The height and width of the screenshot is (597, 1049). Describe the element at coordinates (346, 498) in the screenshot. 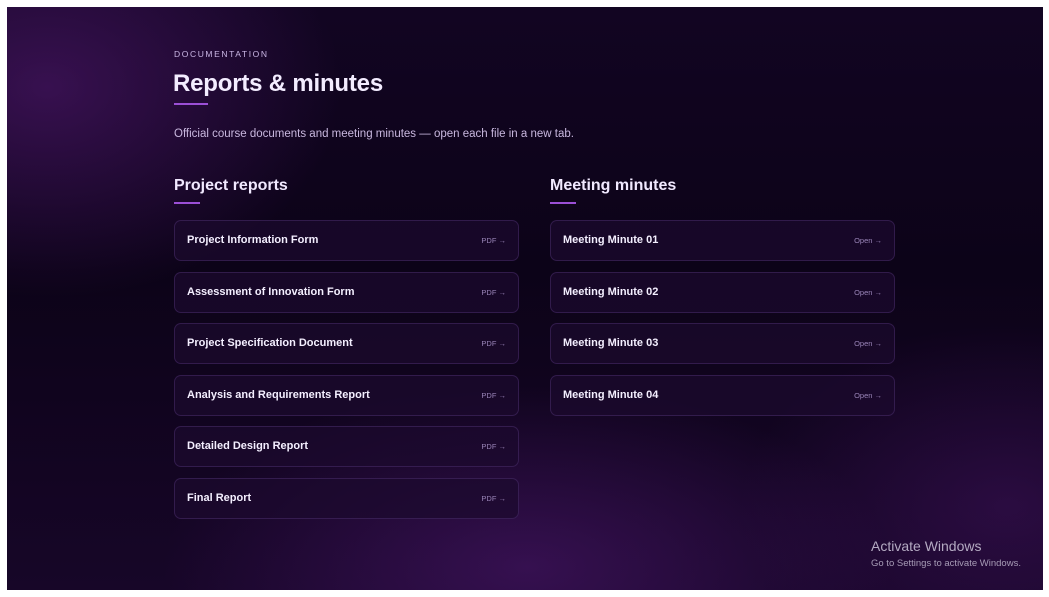

I see `report-link-final-report: Final Report PDF →` at that location.